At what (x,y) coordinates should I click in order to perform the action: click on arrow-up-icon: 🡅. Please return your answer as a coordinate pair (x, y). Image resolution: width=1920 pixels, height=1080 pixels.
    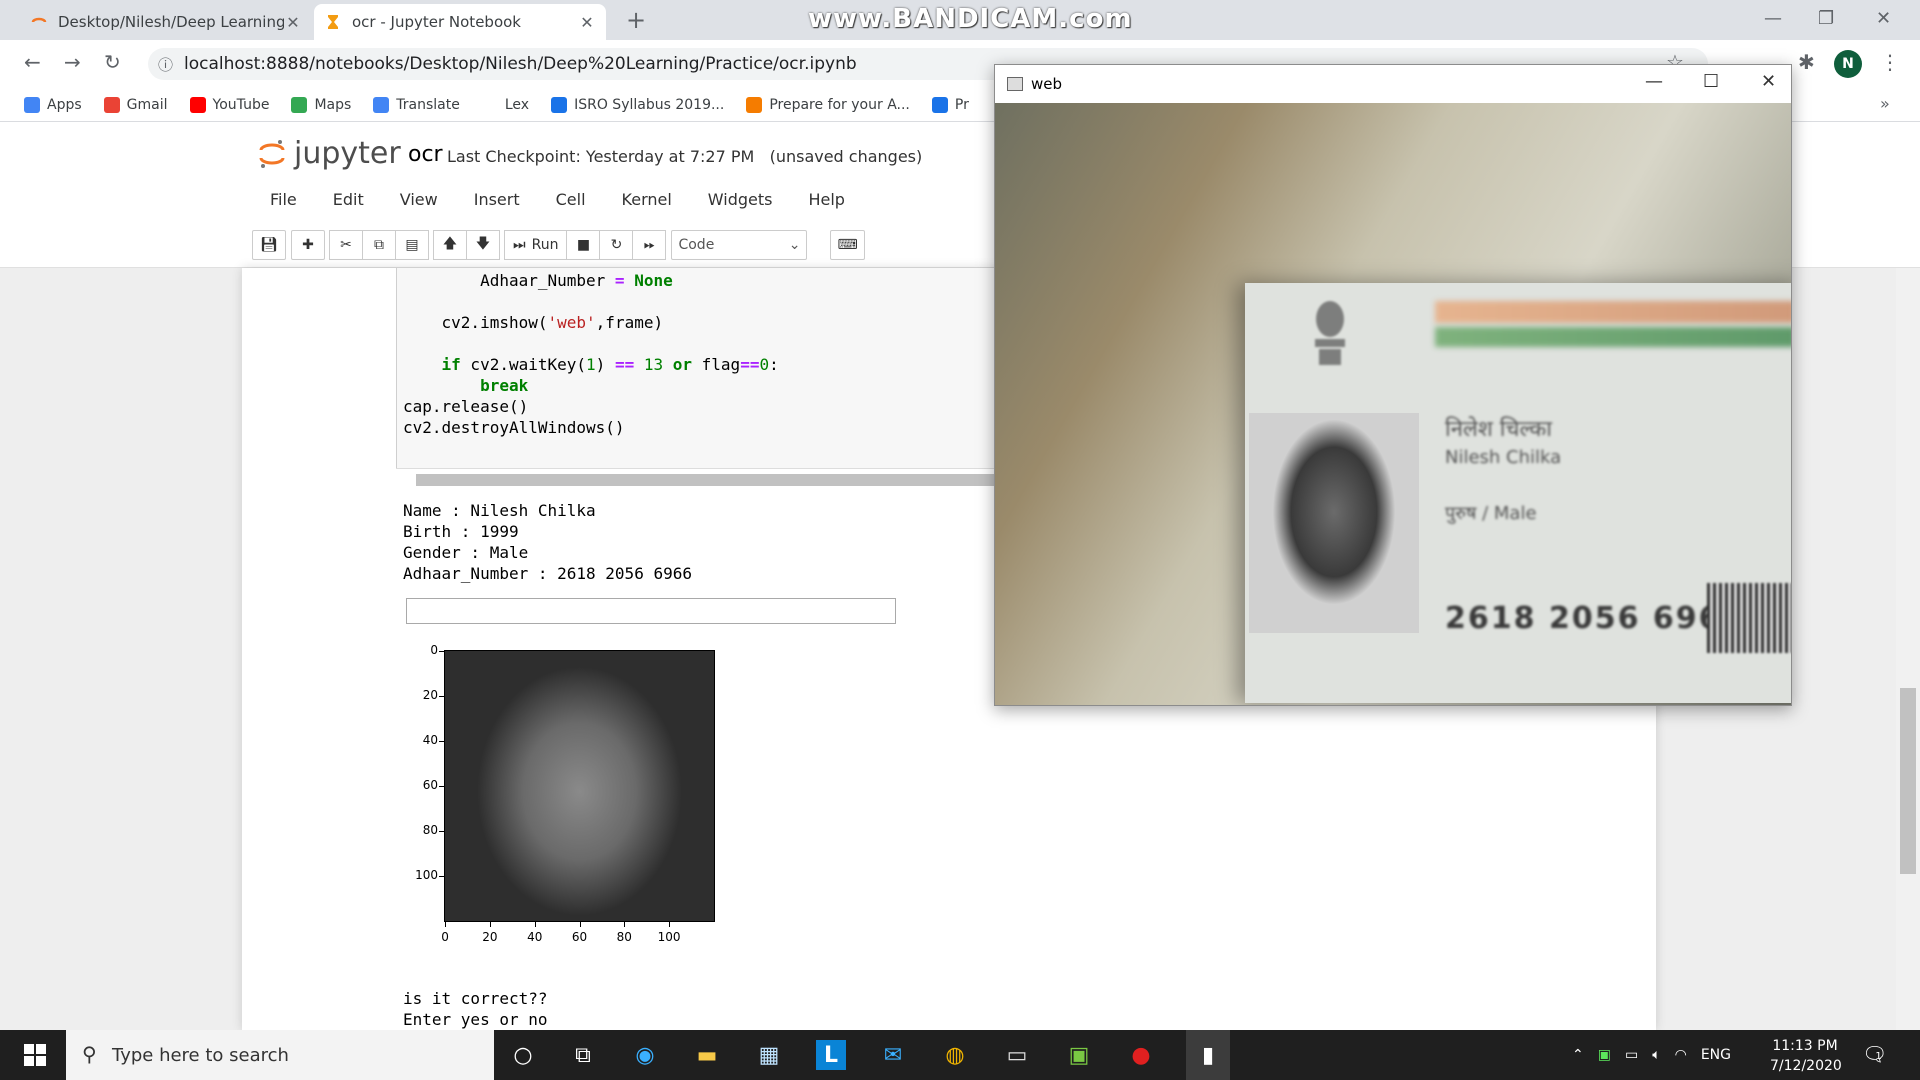
    Looking at the image, I should click on (450, 244).